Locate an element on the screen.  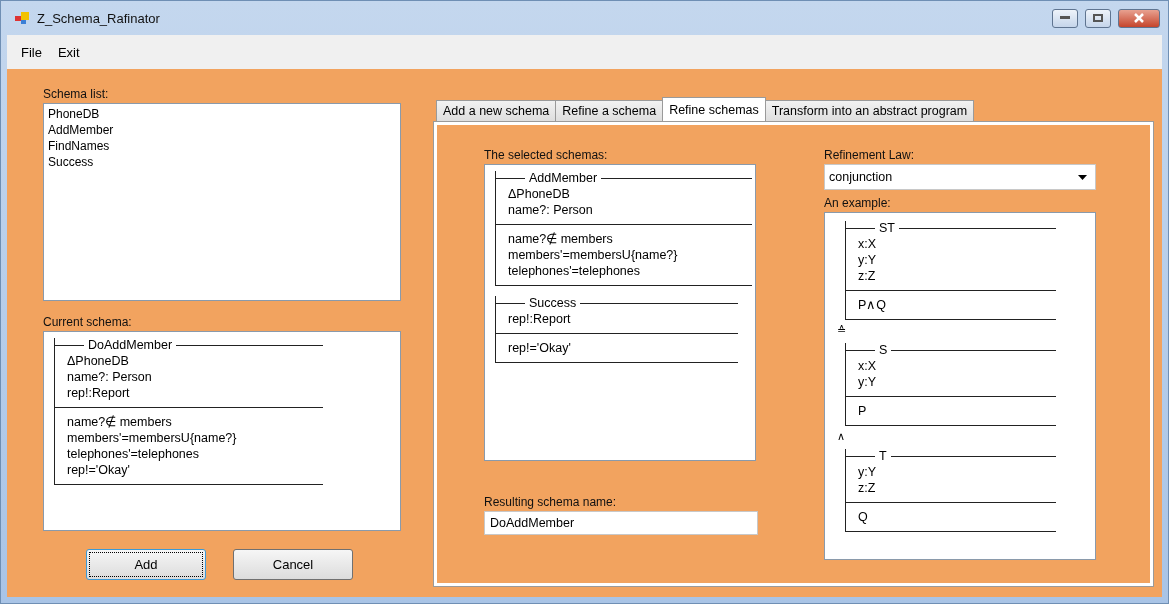
tab: Refine a schema is located at coordinates (609, 110).